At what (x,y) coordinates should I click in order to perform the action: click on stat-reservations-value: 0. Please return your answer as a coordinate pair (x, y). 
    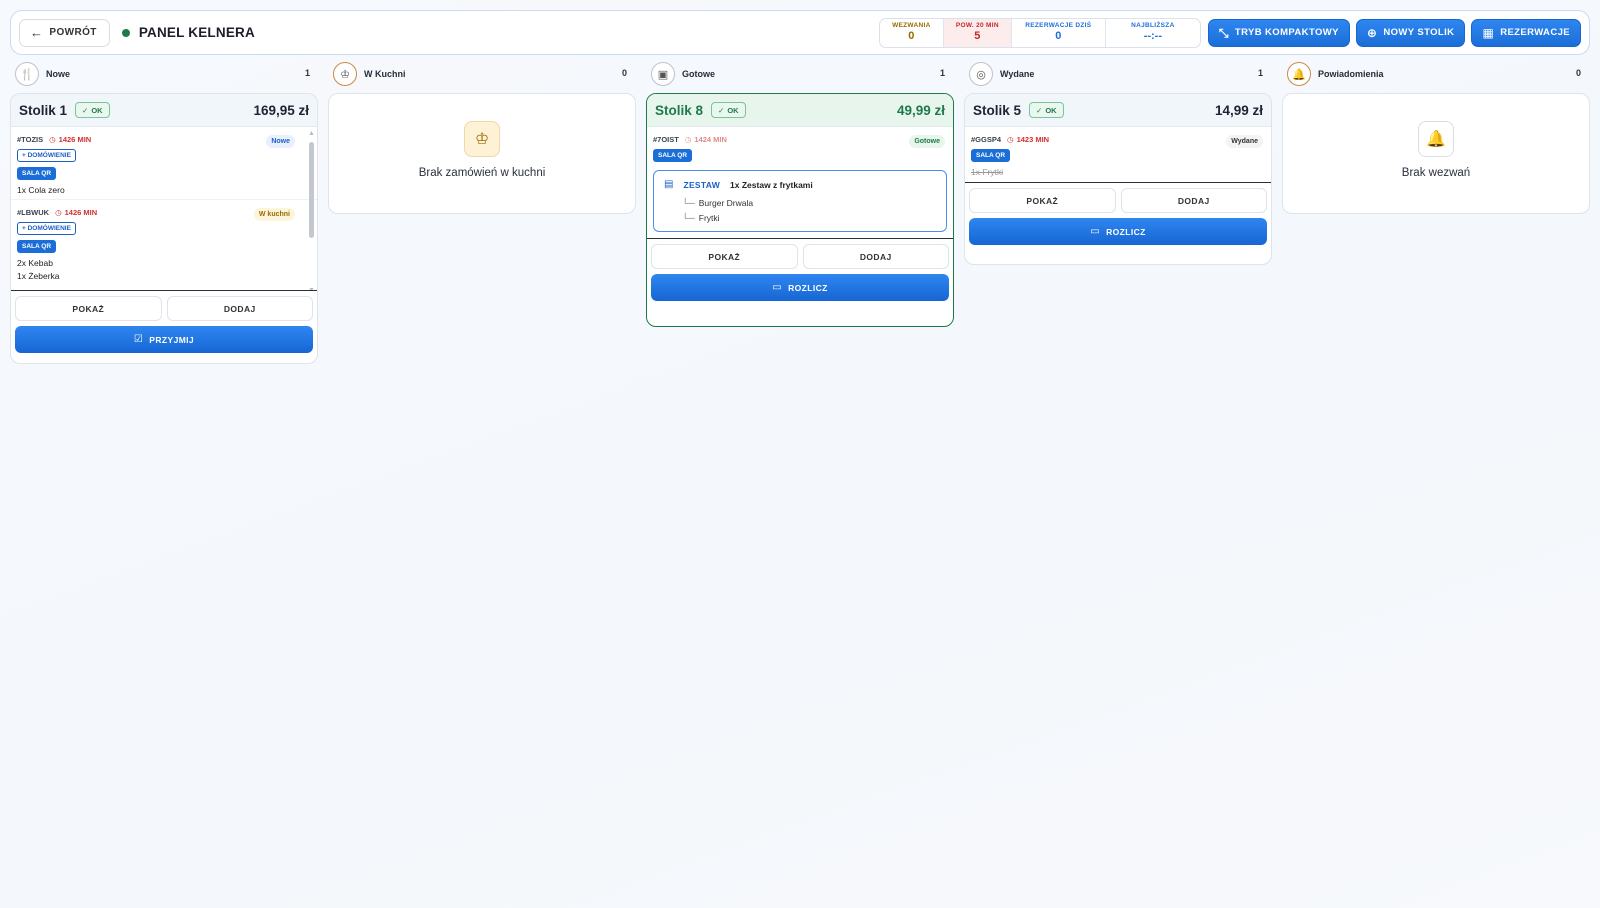
    Looking at the image, I should click on (1058, 35).